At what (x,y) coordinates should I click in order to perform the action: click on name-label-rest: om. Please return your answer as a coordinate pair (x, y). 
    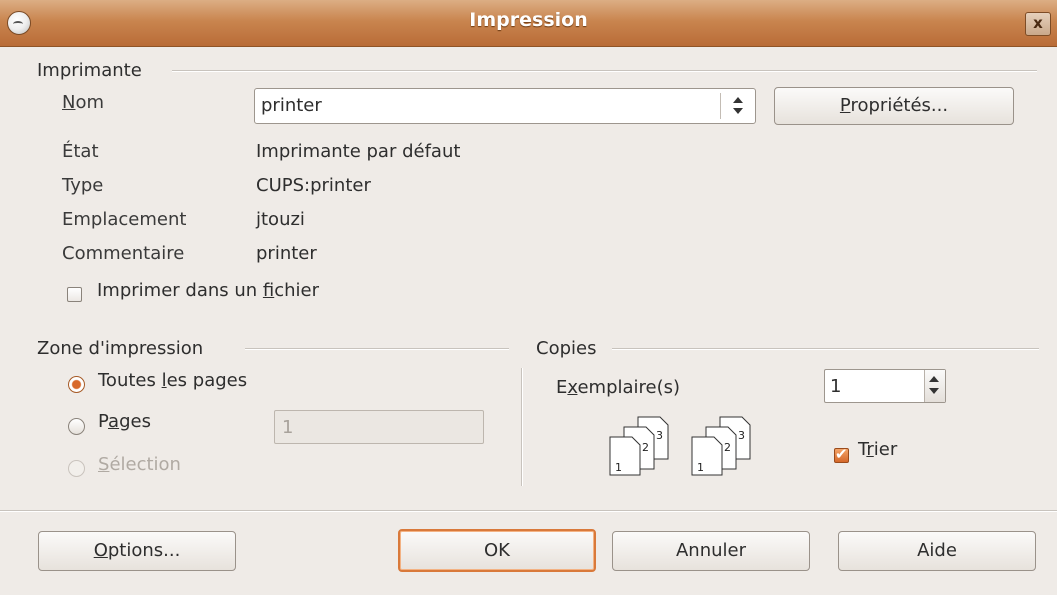
    Looking at the image, I should click on (90, 102).